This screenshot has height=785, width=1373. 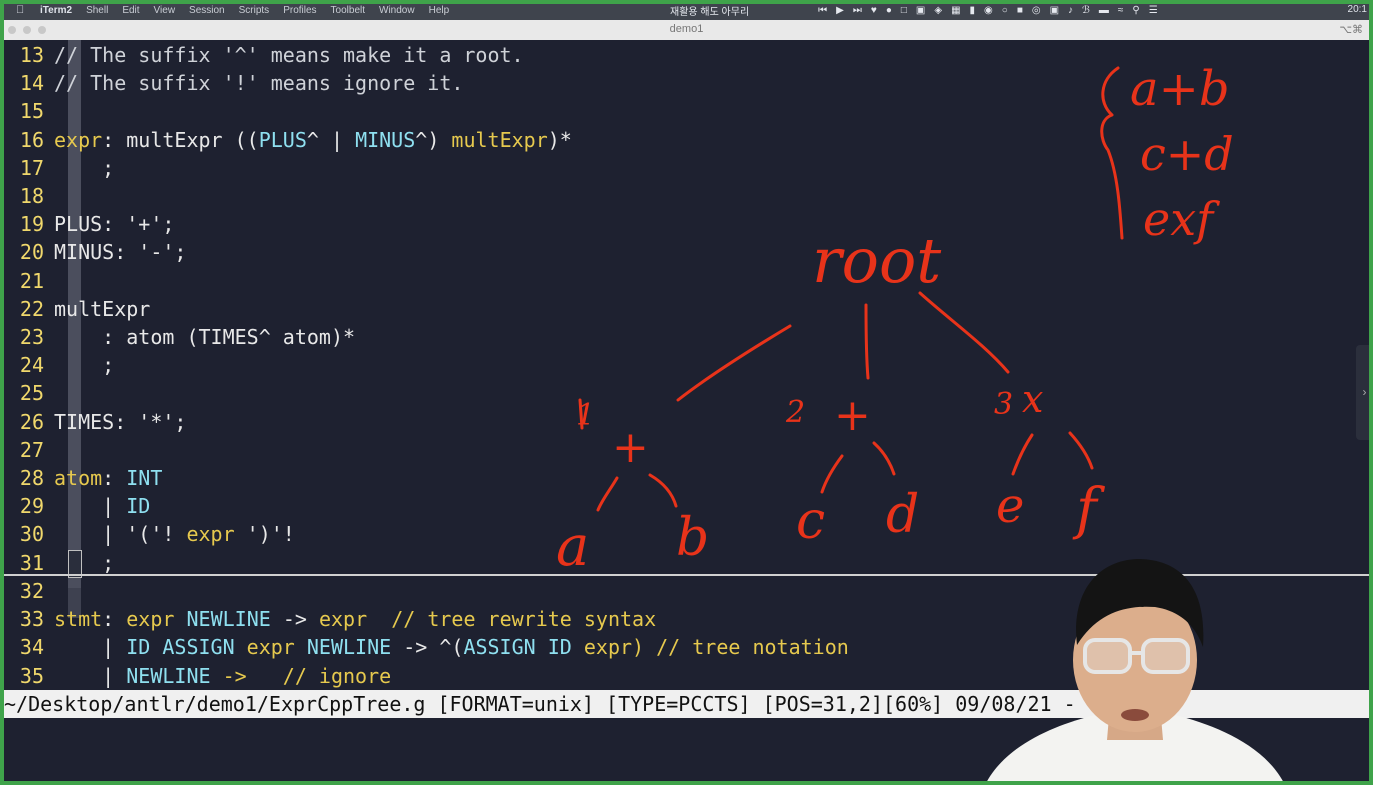 What do you see at coordinates (1181, 219) in the screenshot?
I see `list-item-label: exf` at bounding box center [1181, 219].